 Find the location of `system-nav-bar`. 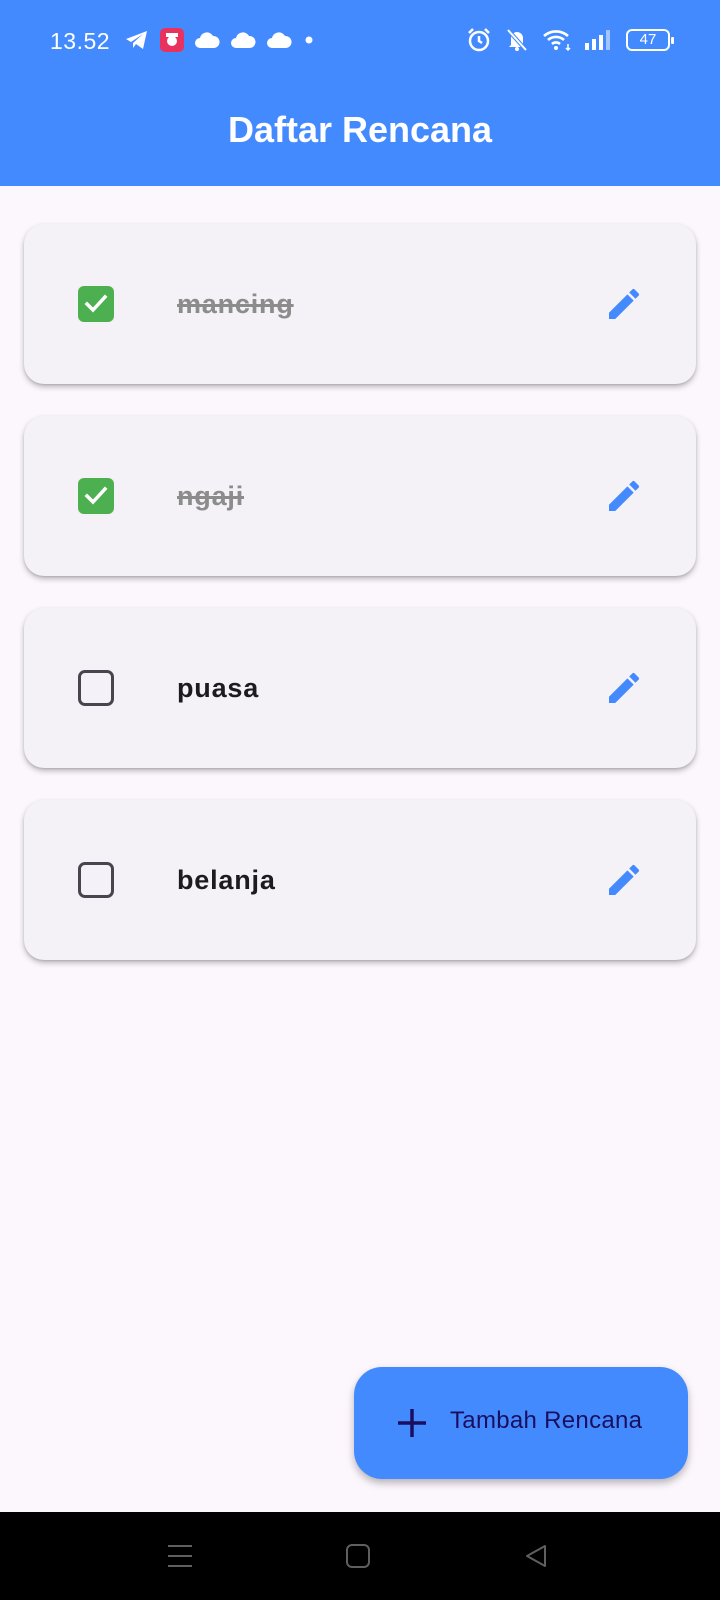

system-nav-bar is located at coordinates (360, 1556).